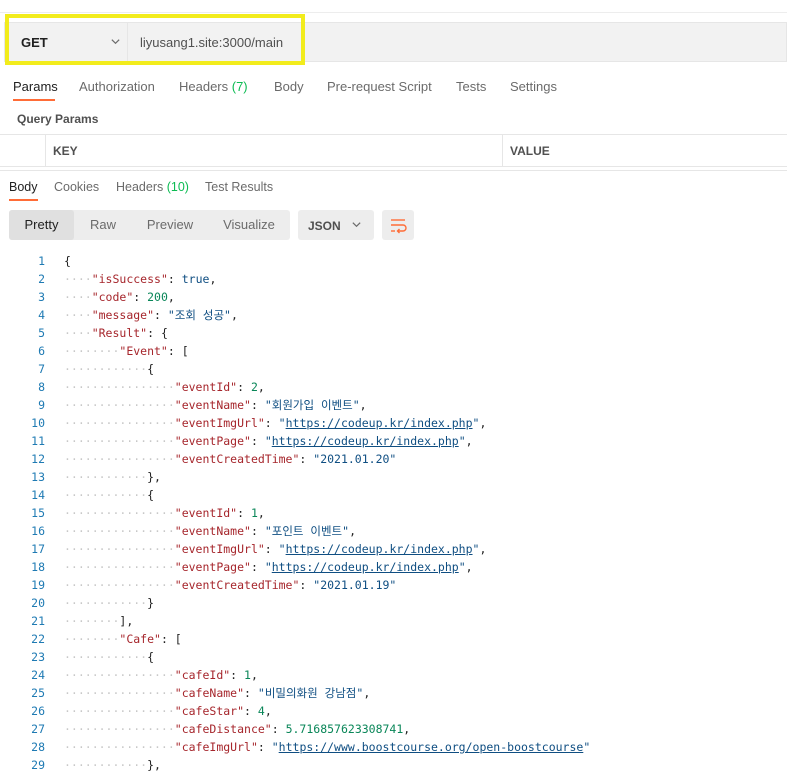  I want to click on view-mode-raw: Raw, so click(103, 225).